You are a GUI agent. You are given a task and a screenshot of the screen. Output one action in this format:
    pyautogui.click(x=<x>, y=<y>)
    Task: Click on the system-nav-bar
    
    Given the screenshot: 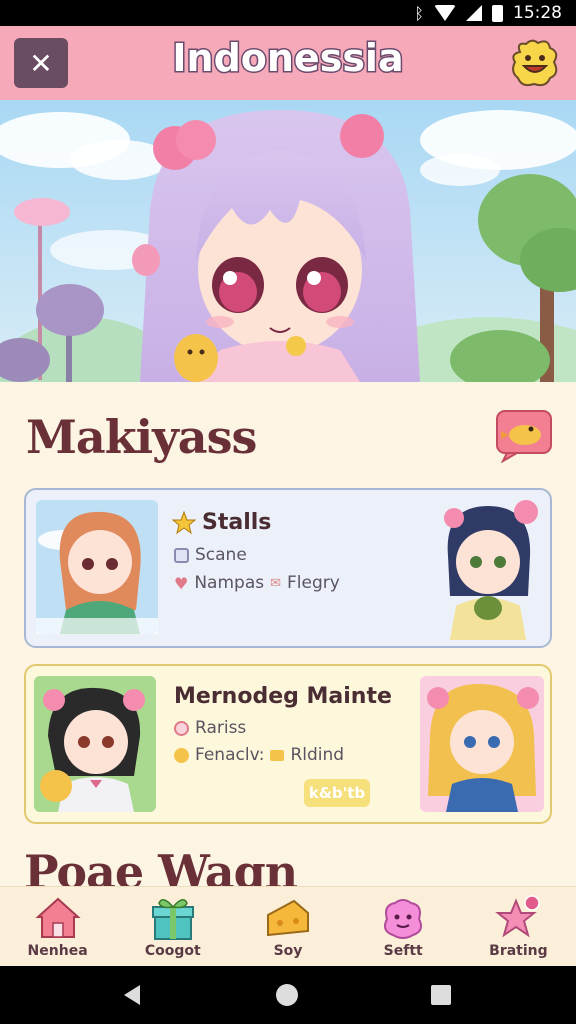 What is the action you would take?
    pyautogui.click(x=288, y=995)
    